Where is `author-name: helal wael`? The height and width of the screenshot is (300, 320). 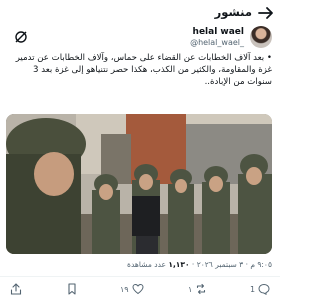 author-name: helal wael is located at coordinates (218, 32).